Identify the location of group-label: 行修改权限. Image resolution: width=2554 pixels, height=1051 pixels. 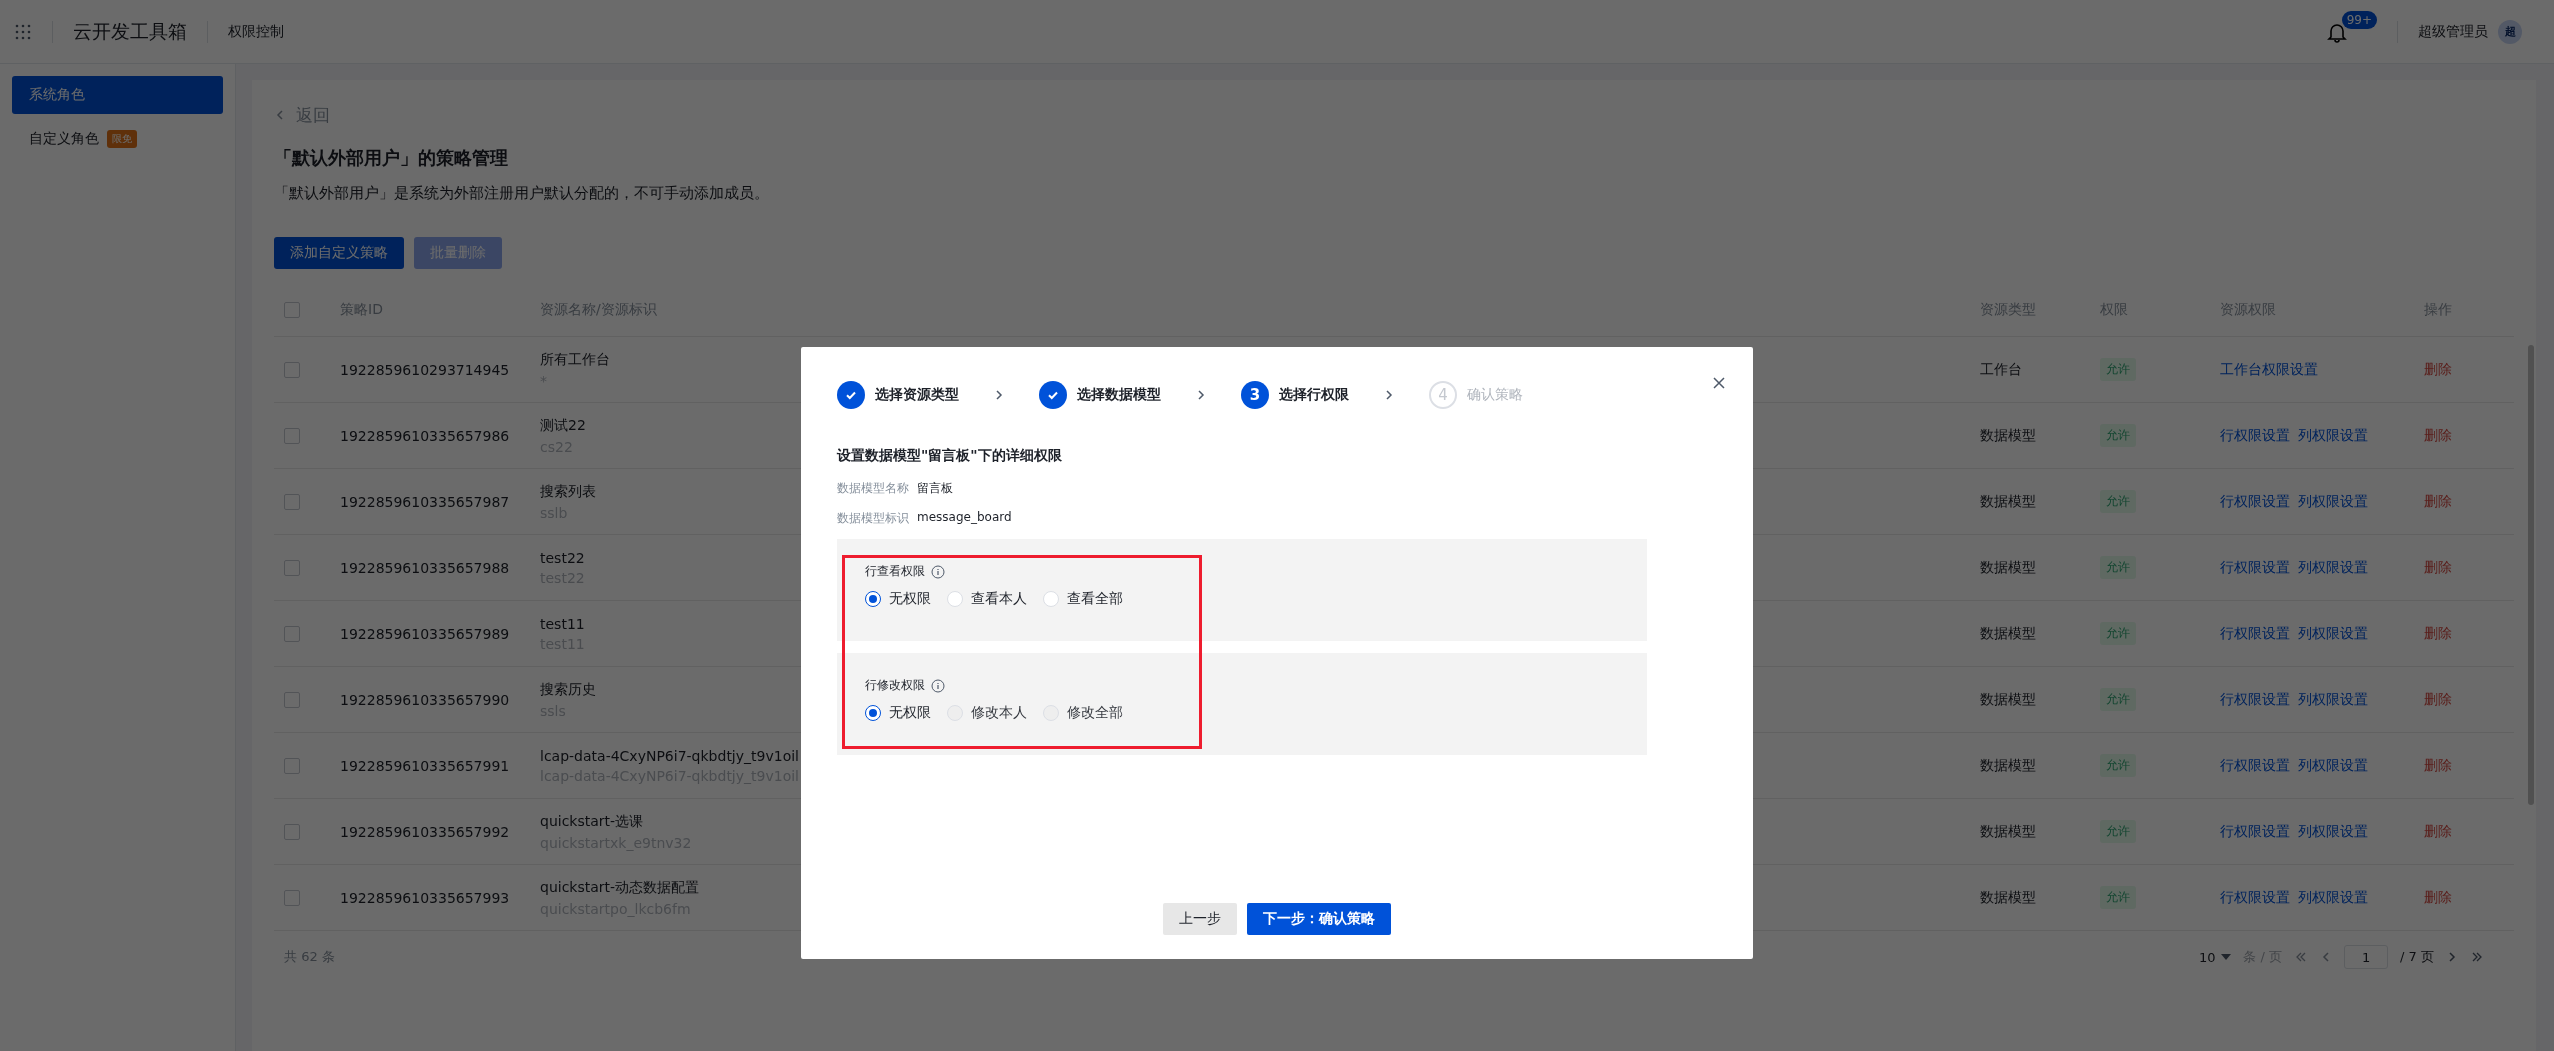
(895, 685).